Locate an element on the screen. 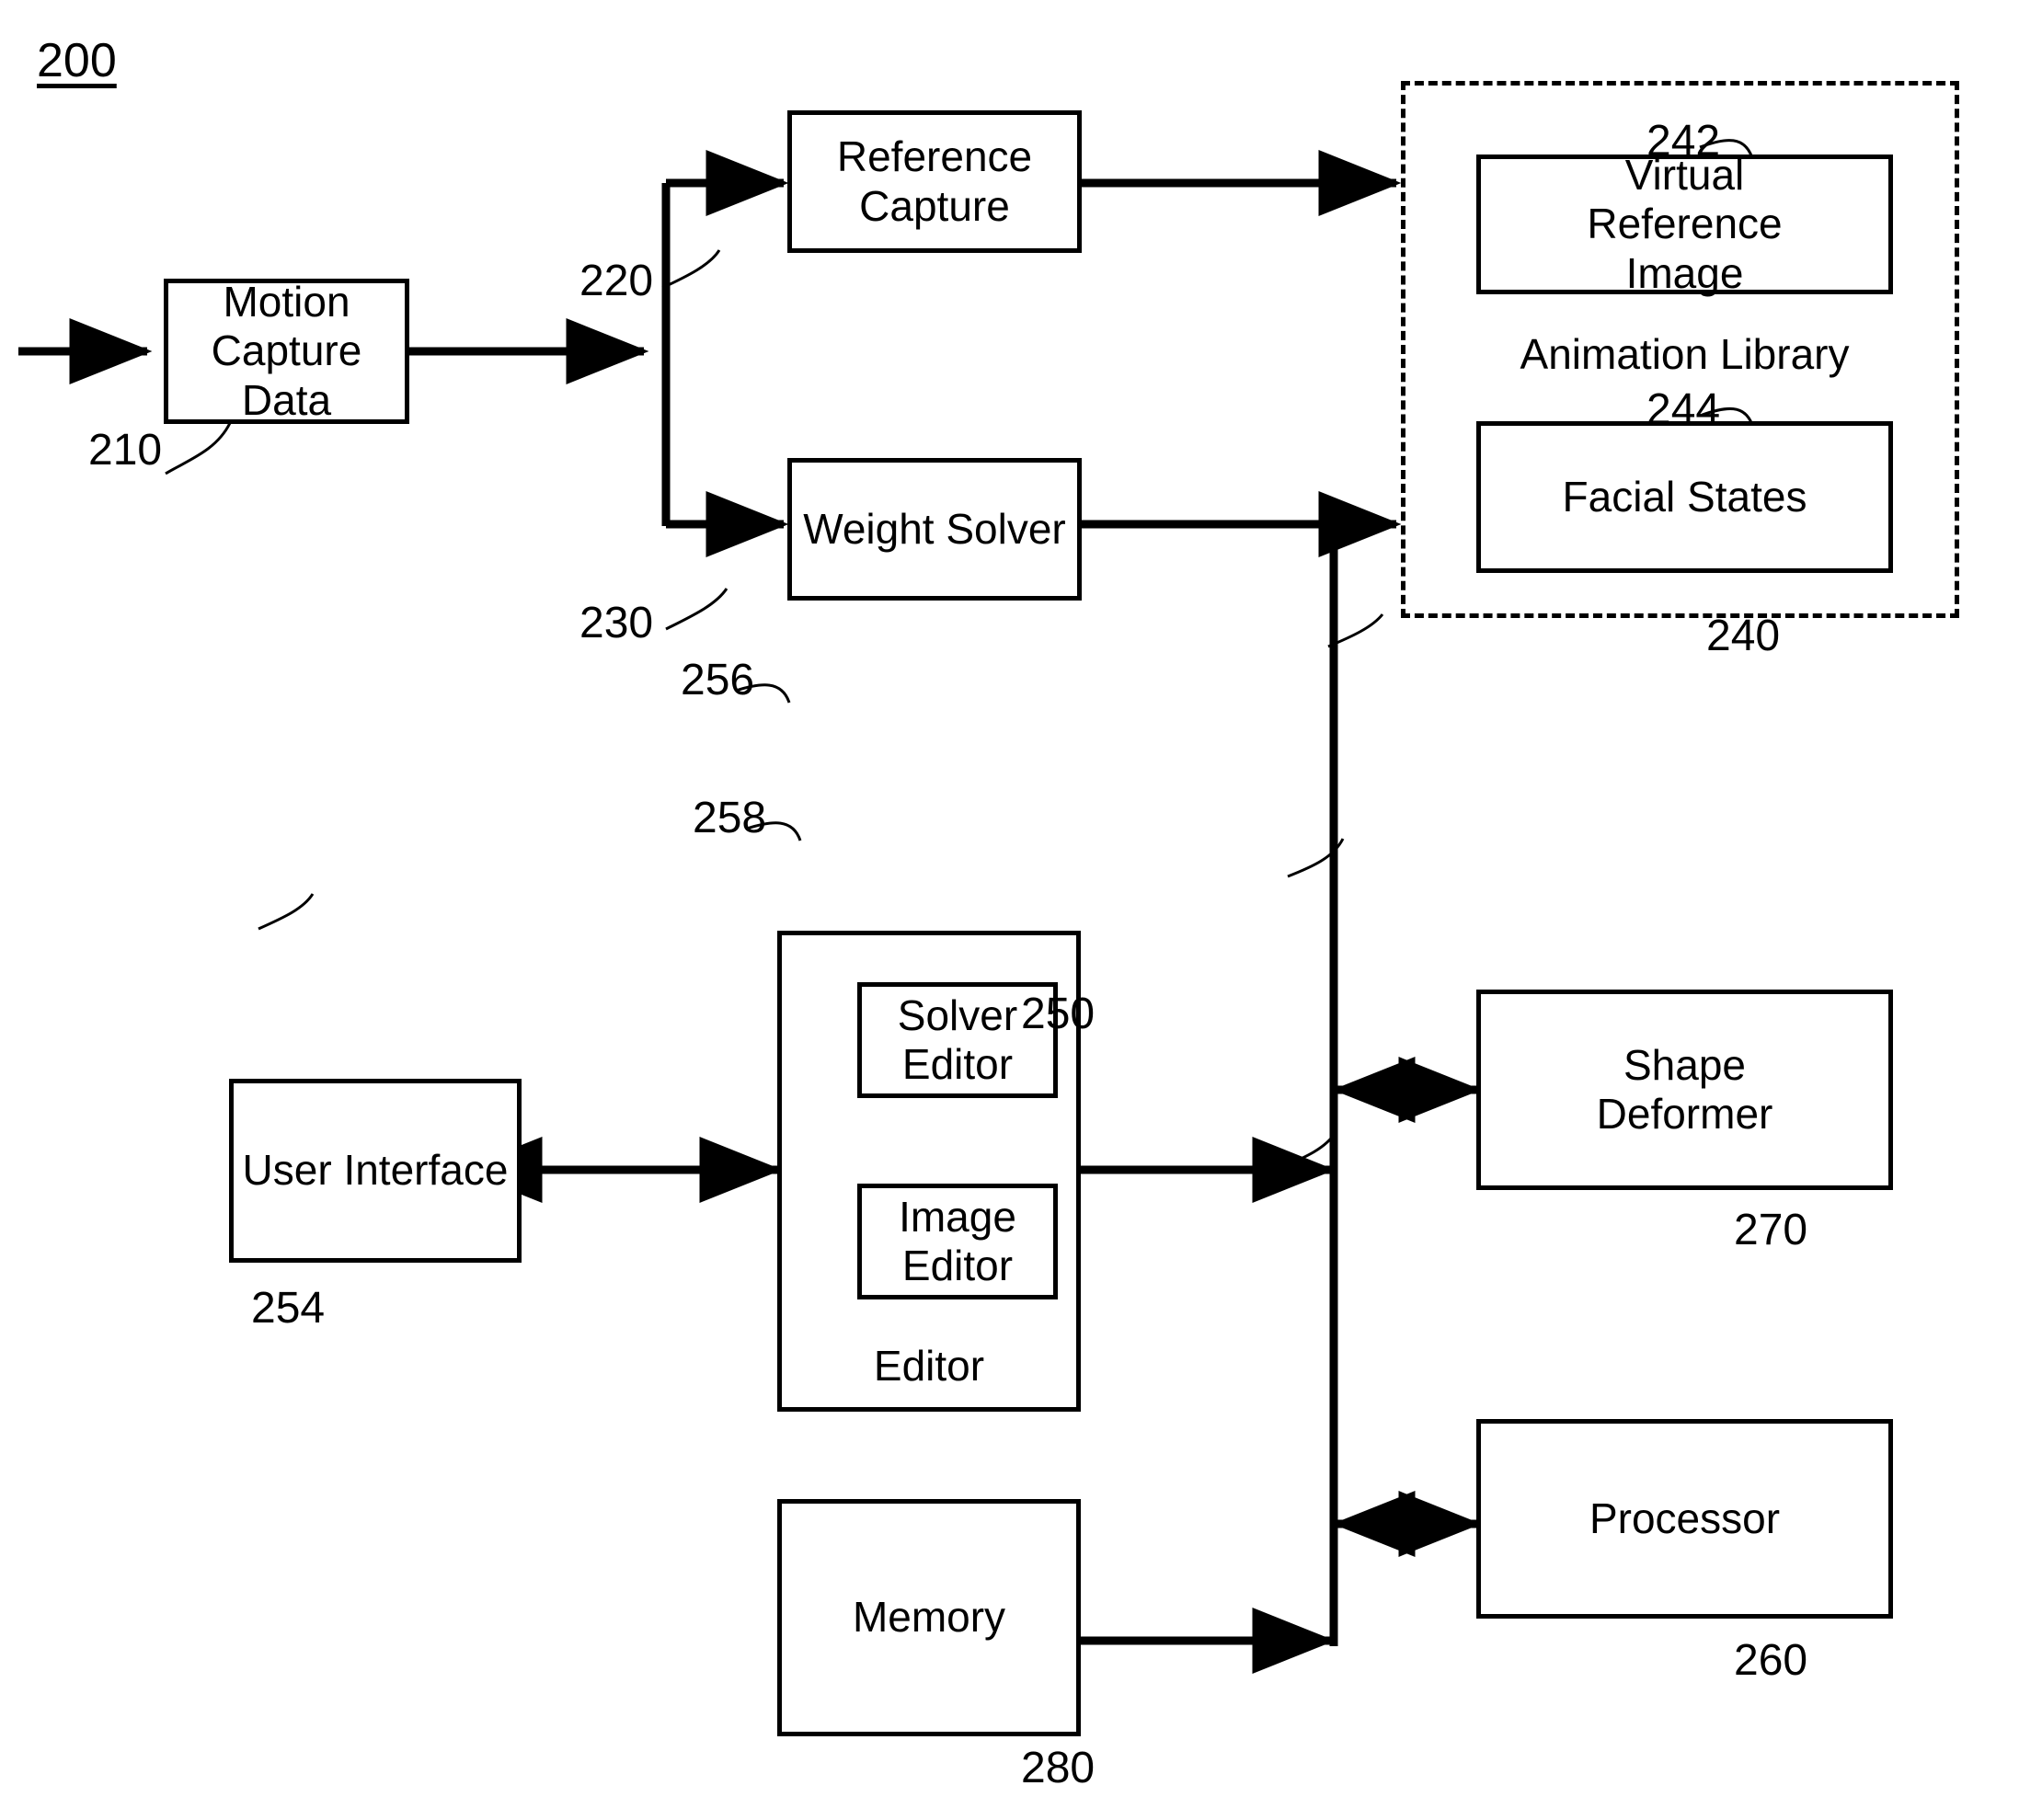  image-editor-line2: Editor is located at coordinates (958, 1265).